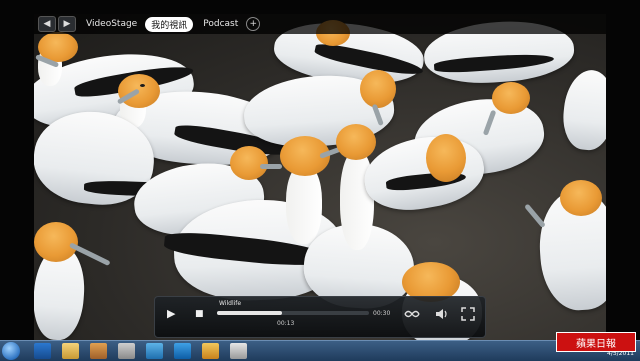 The image size is (640, 361). Describe the element at coordinates (320, 350) in the screenshot. I see `windows-taskbar: 4/5/2011` at that location.